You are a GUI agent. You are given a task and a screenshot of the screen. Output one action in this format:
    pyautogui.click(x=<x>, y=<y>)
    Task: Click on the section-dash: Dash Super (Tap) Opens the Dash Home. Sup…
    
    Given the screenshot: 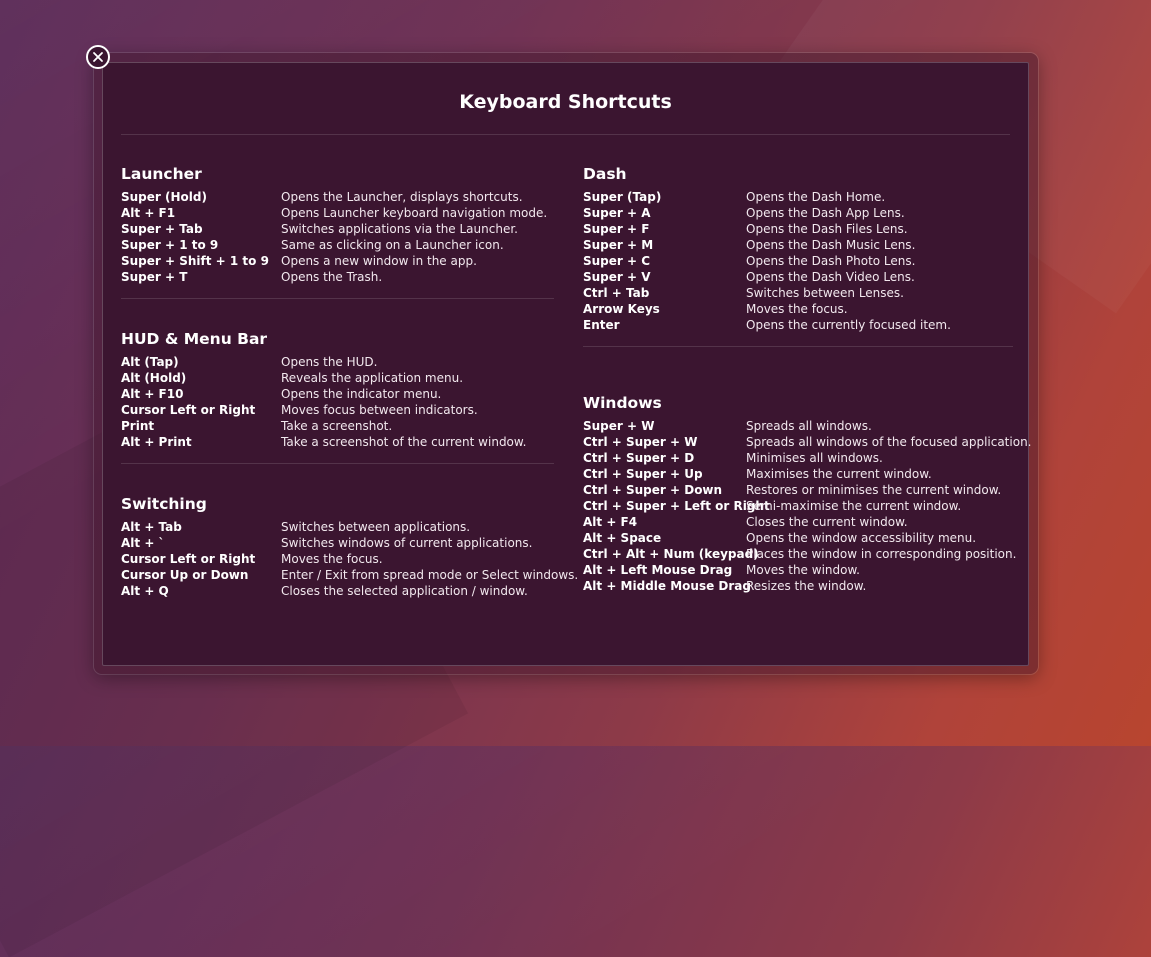 What is the action you would take?
    pyautogui.click(x=798, y=246)
    